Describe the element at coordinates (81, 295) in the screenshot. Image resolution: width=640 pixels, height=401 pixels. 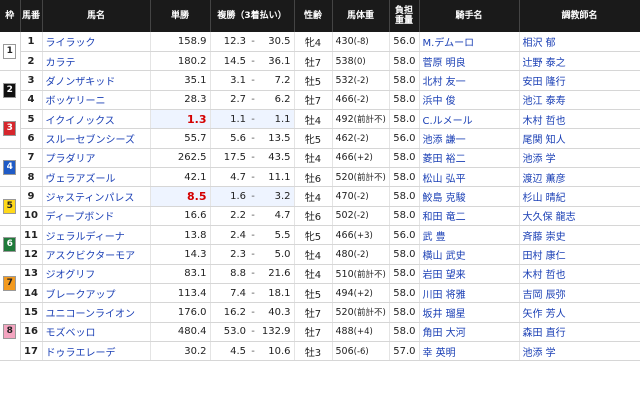
I see `horse-name-link: ブレークアップ` at that location.